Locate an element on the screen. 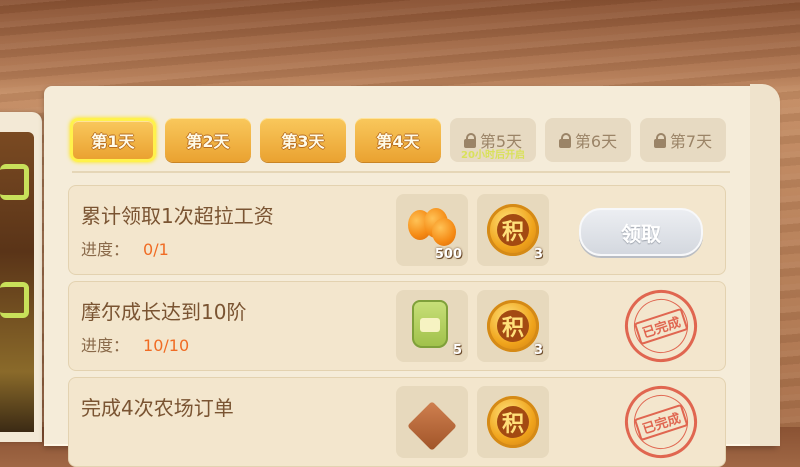  day-tabs: 第1天 第2天 第3天 第4天 第5天 20小时后开启 第6天 第7天 is located at coordinates (400, 141).